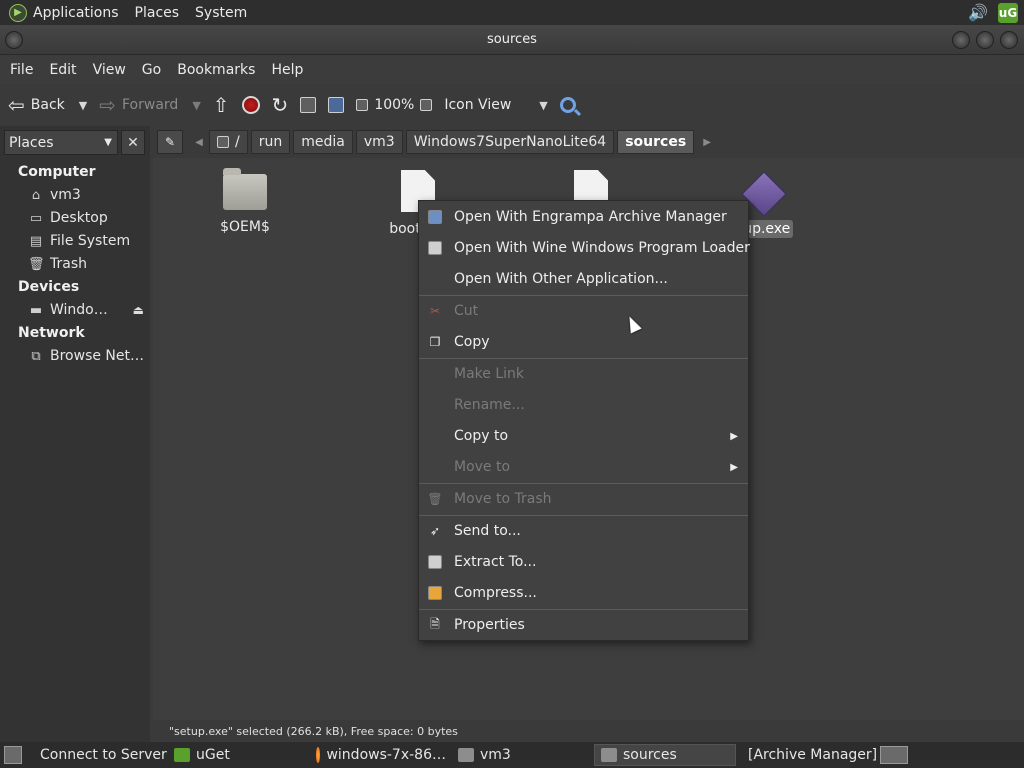 The height and width of the screenshot is (768, 1024). What do you see at coordinates (36, 218) in the screenshot?
I see `desktop-folder-icon: ▭` at bounding box center [36, 218].